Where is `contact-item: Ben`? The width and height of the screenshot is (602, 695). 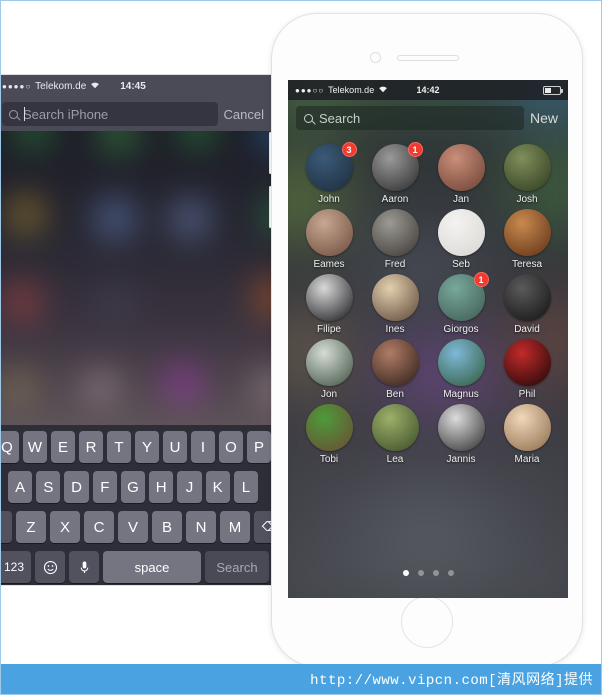
contact-item: Ben is located at coordinates (395, 369).